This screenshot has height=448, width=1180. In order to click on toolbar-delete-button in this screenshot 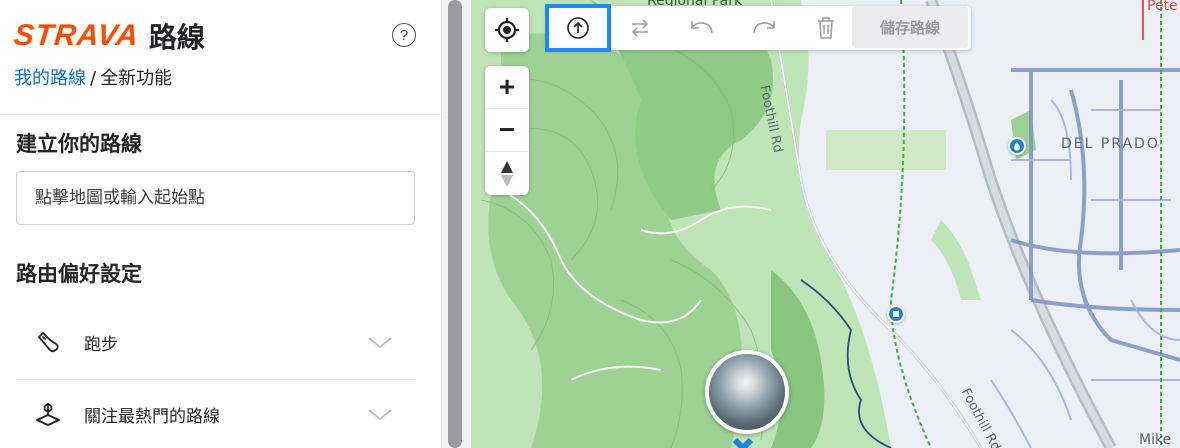, I will do `click(826, 28)`.